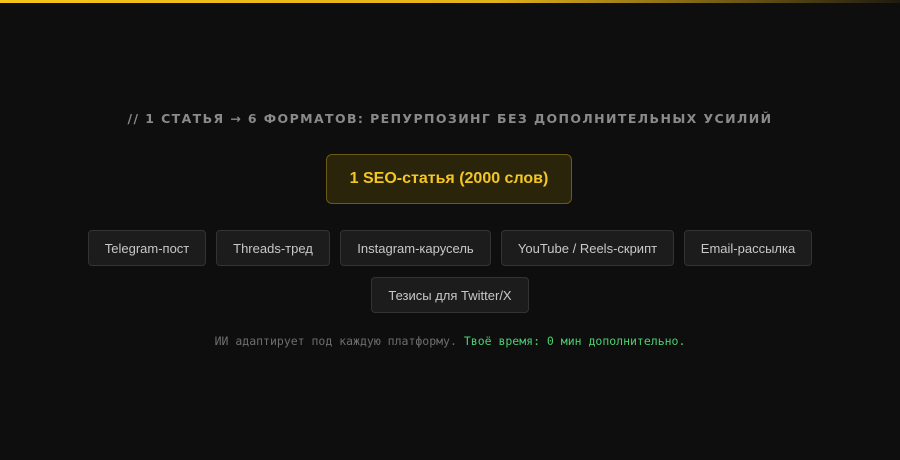 Image resolution: width=900 pixels, height=460 pixels. I want to click on format-chip-email: Email-рассылка, so click(748, 248).